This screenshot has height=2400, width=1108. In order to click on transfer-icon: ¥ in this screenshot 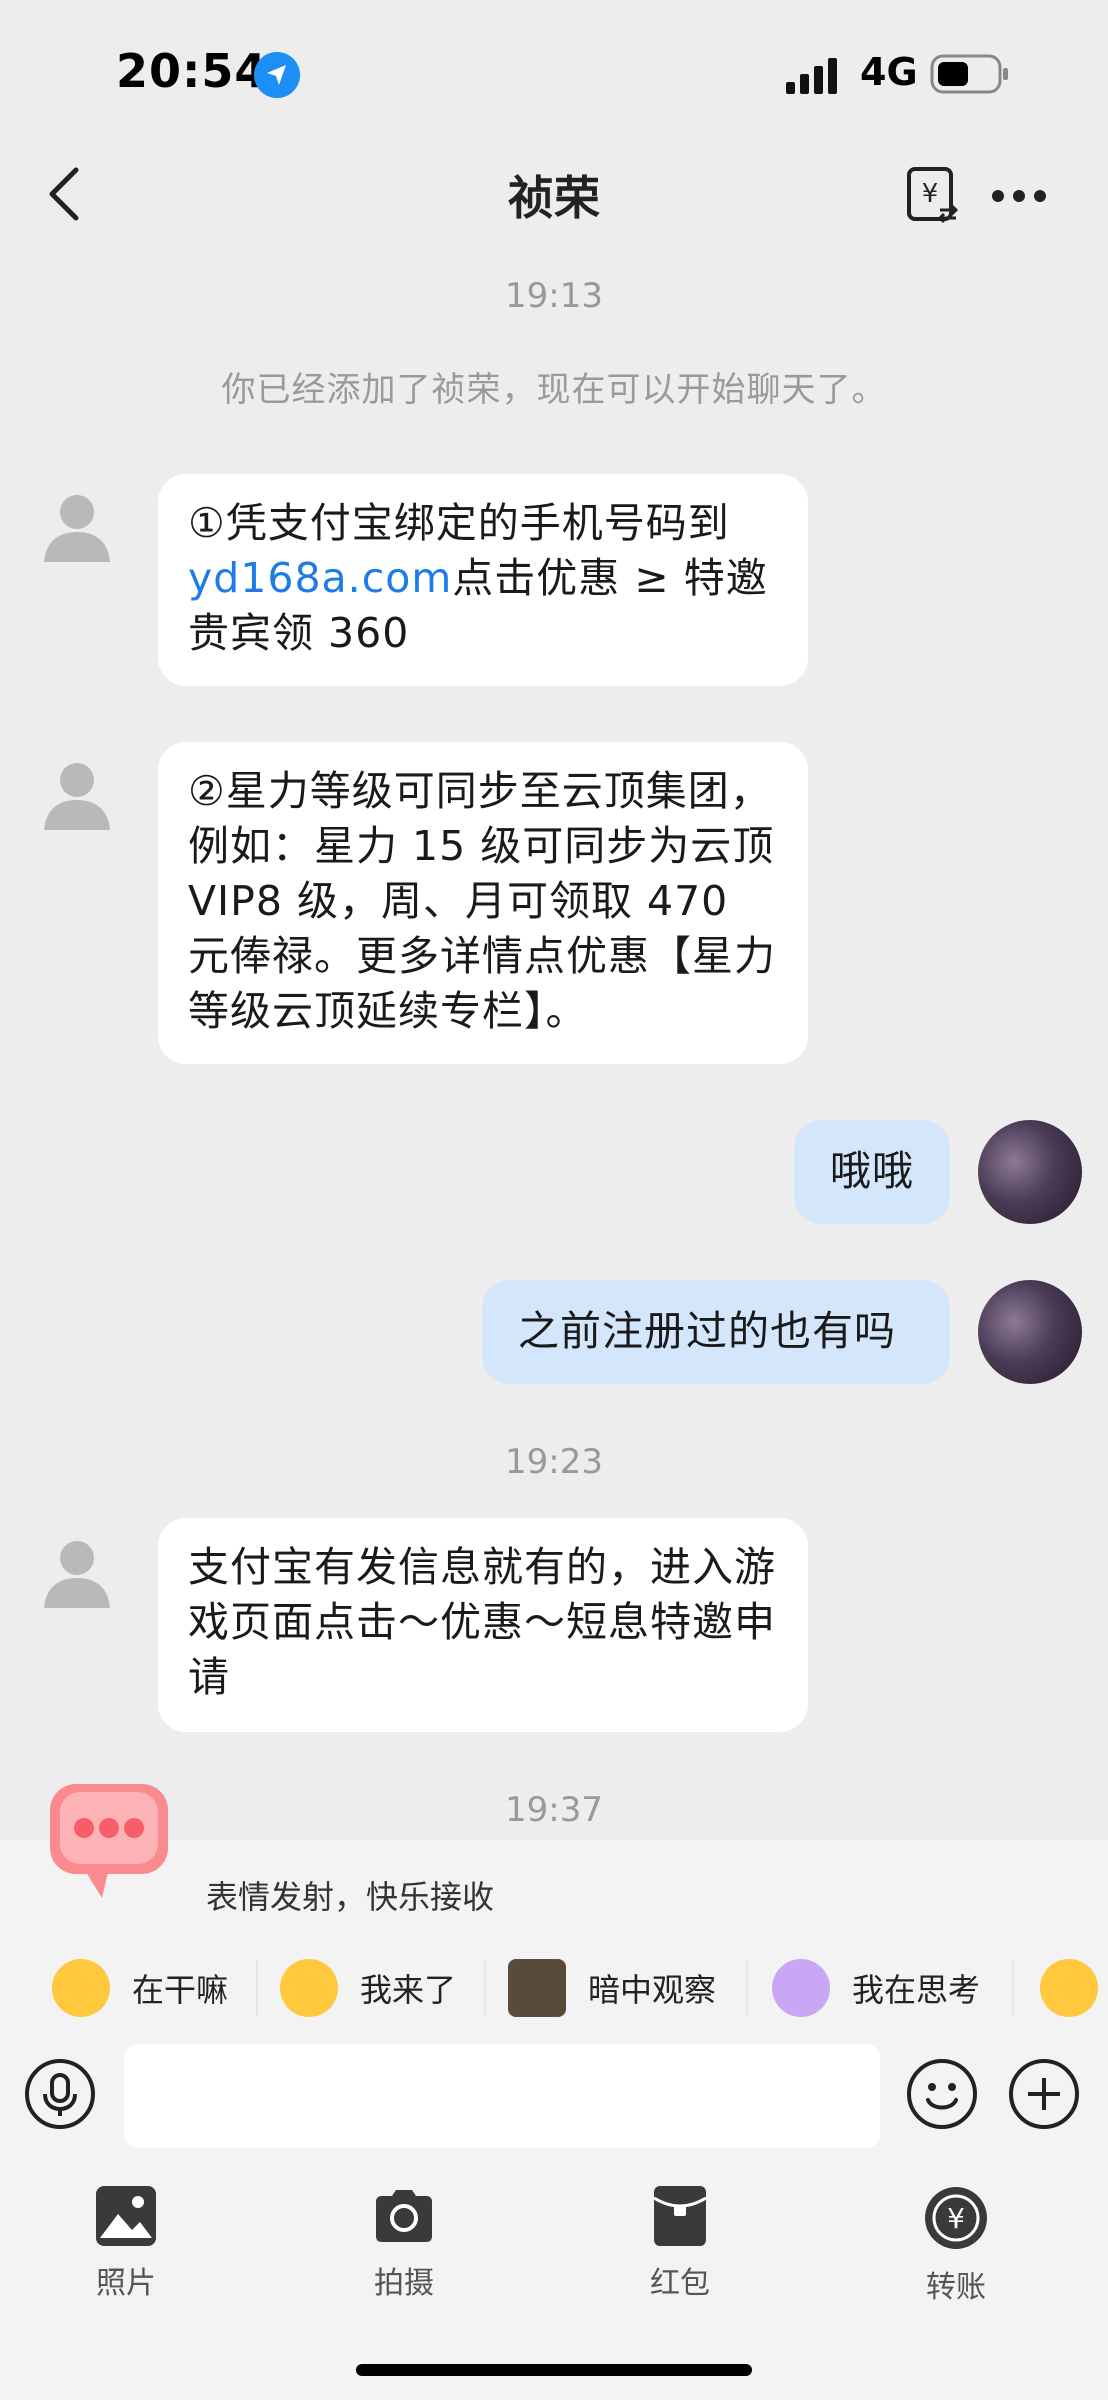, I will do `click(956, 2218)`.